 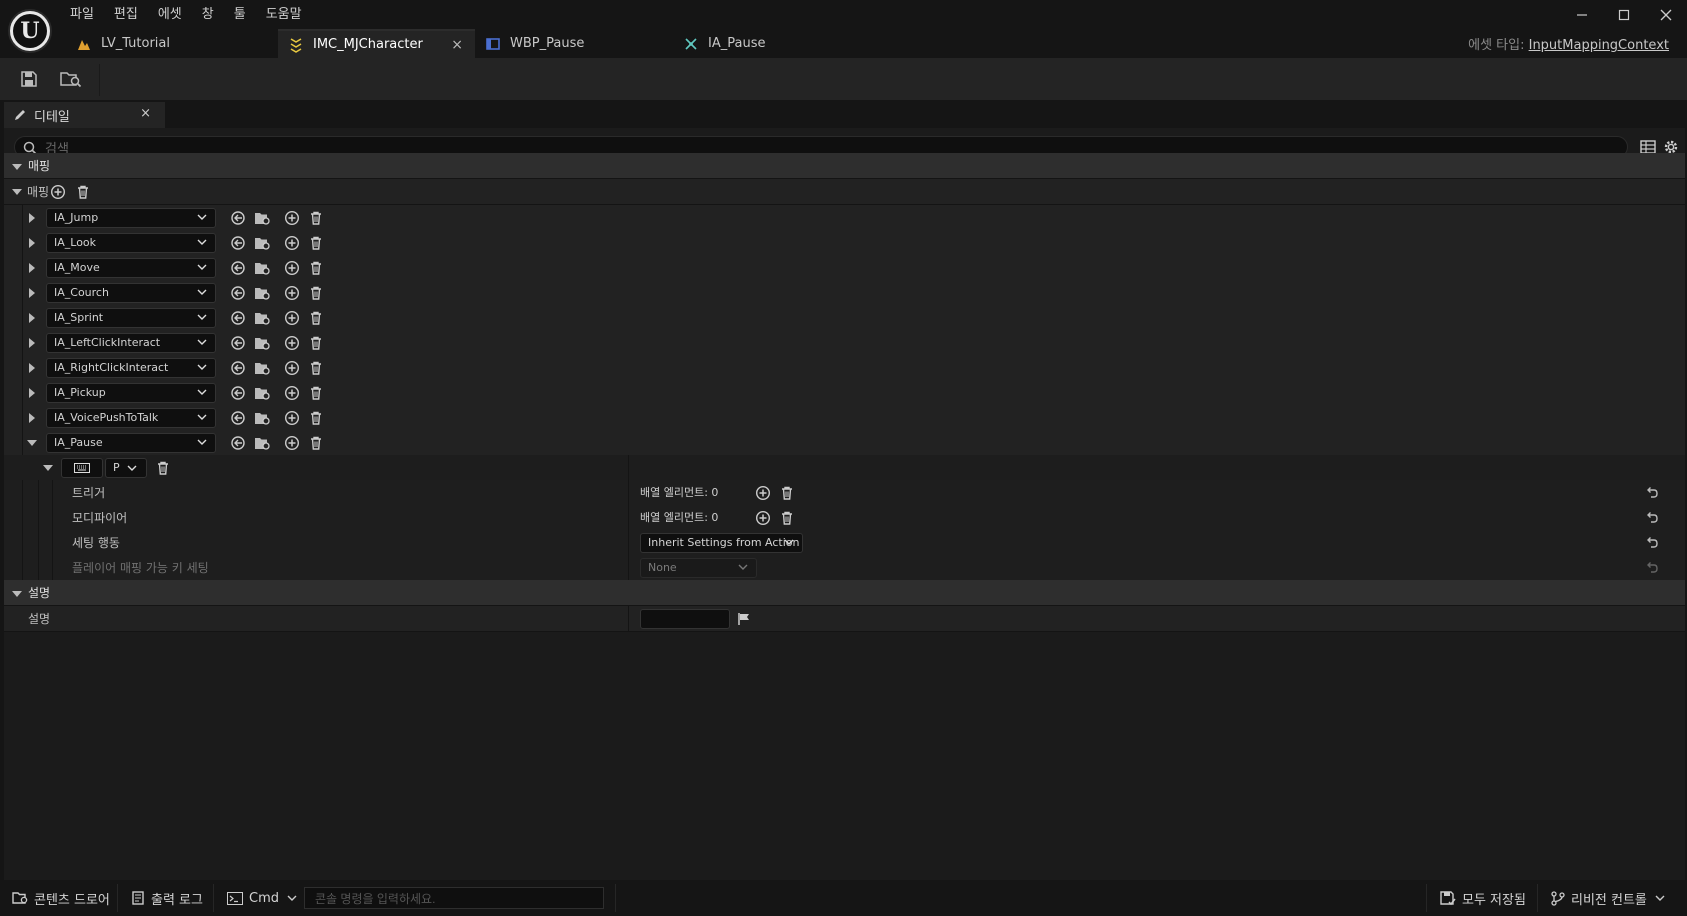 What do you see at coordinates (82, 15) in the screenshot?
I see `menu-file: 파일` at bounding box center [82, 15].